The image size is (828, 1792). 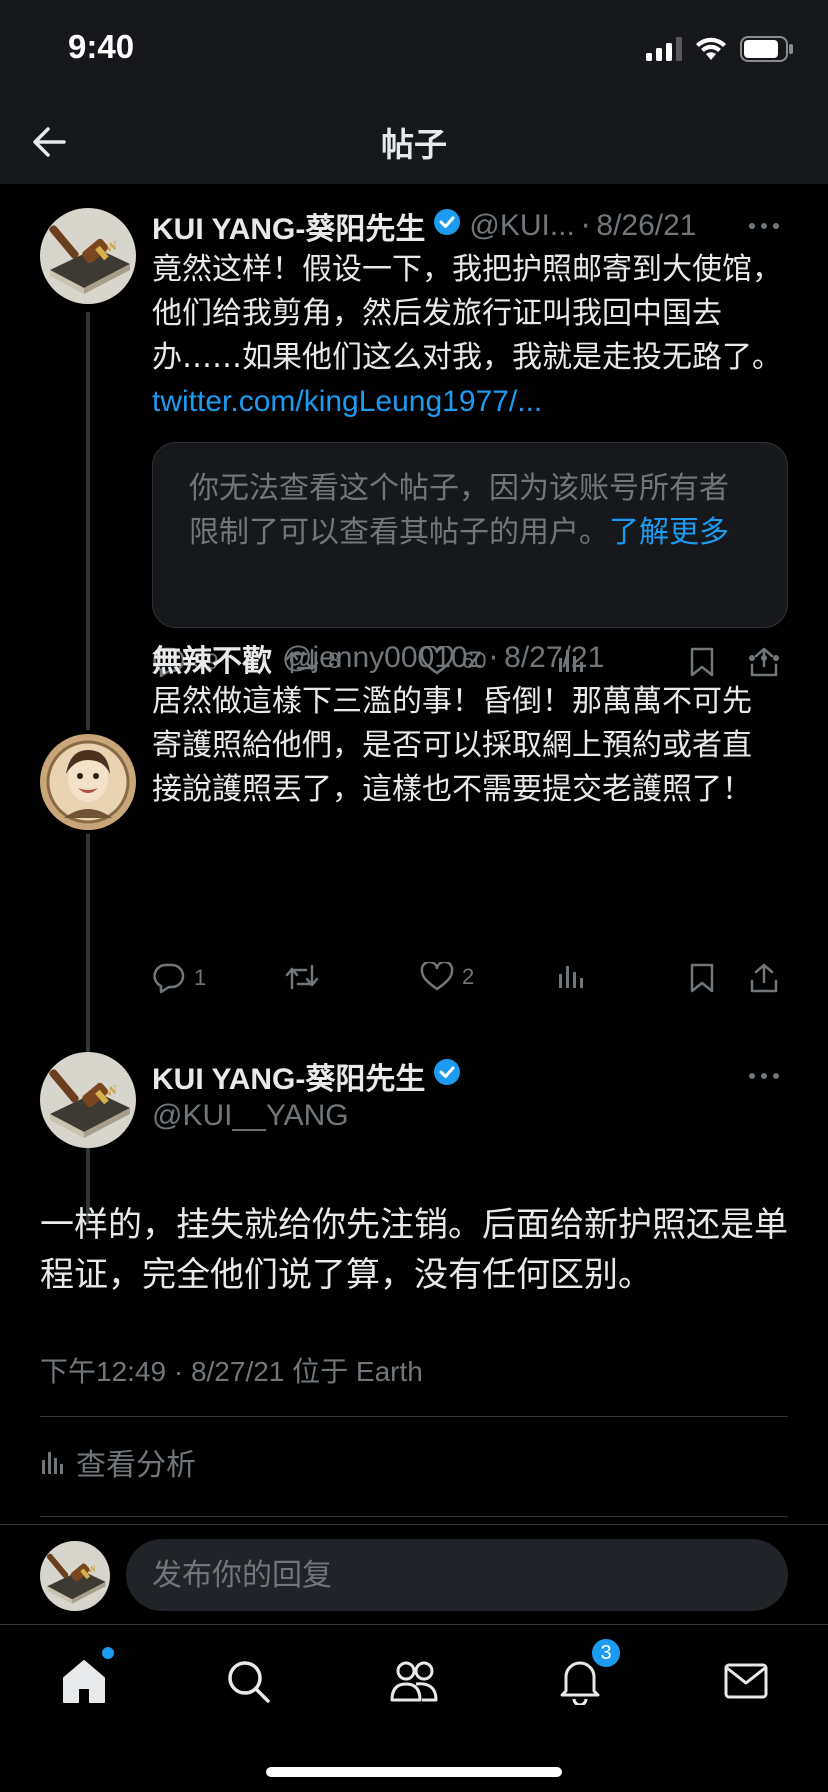 I want to click on notifications-badge: 3, so click(x=606, y=1653).